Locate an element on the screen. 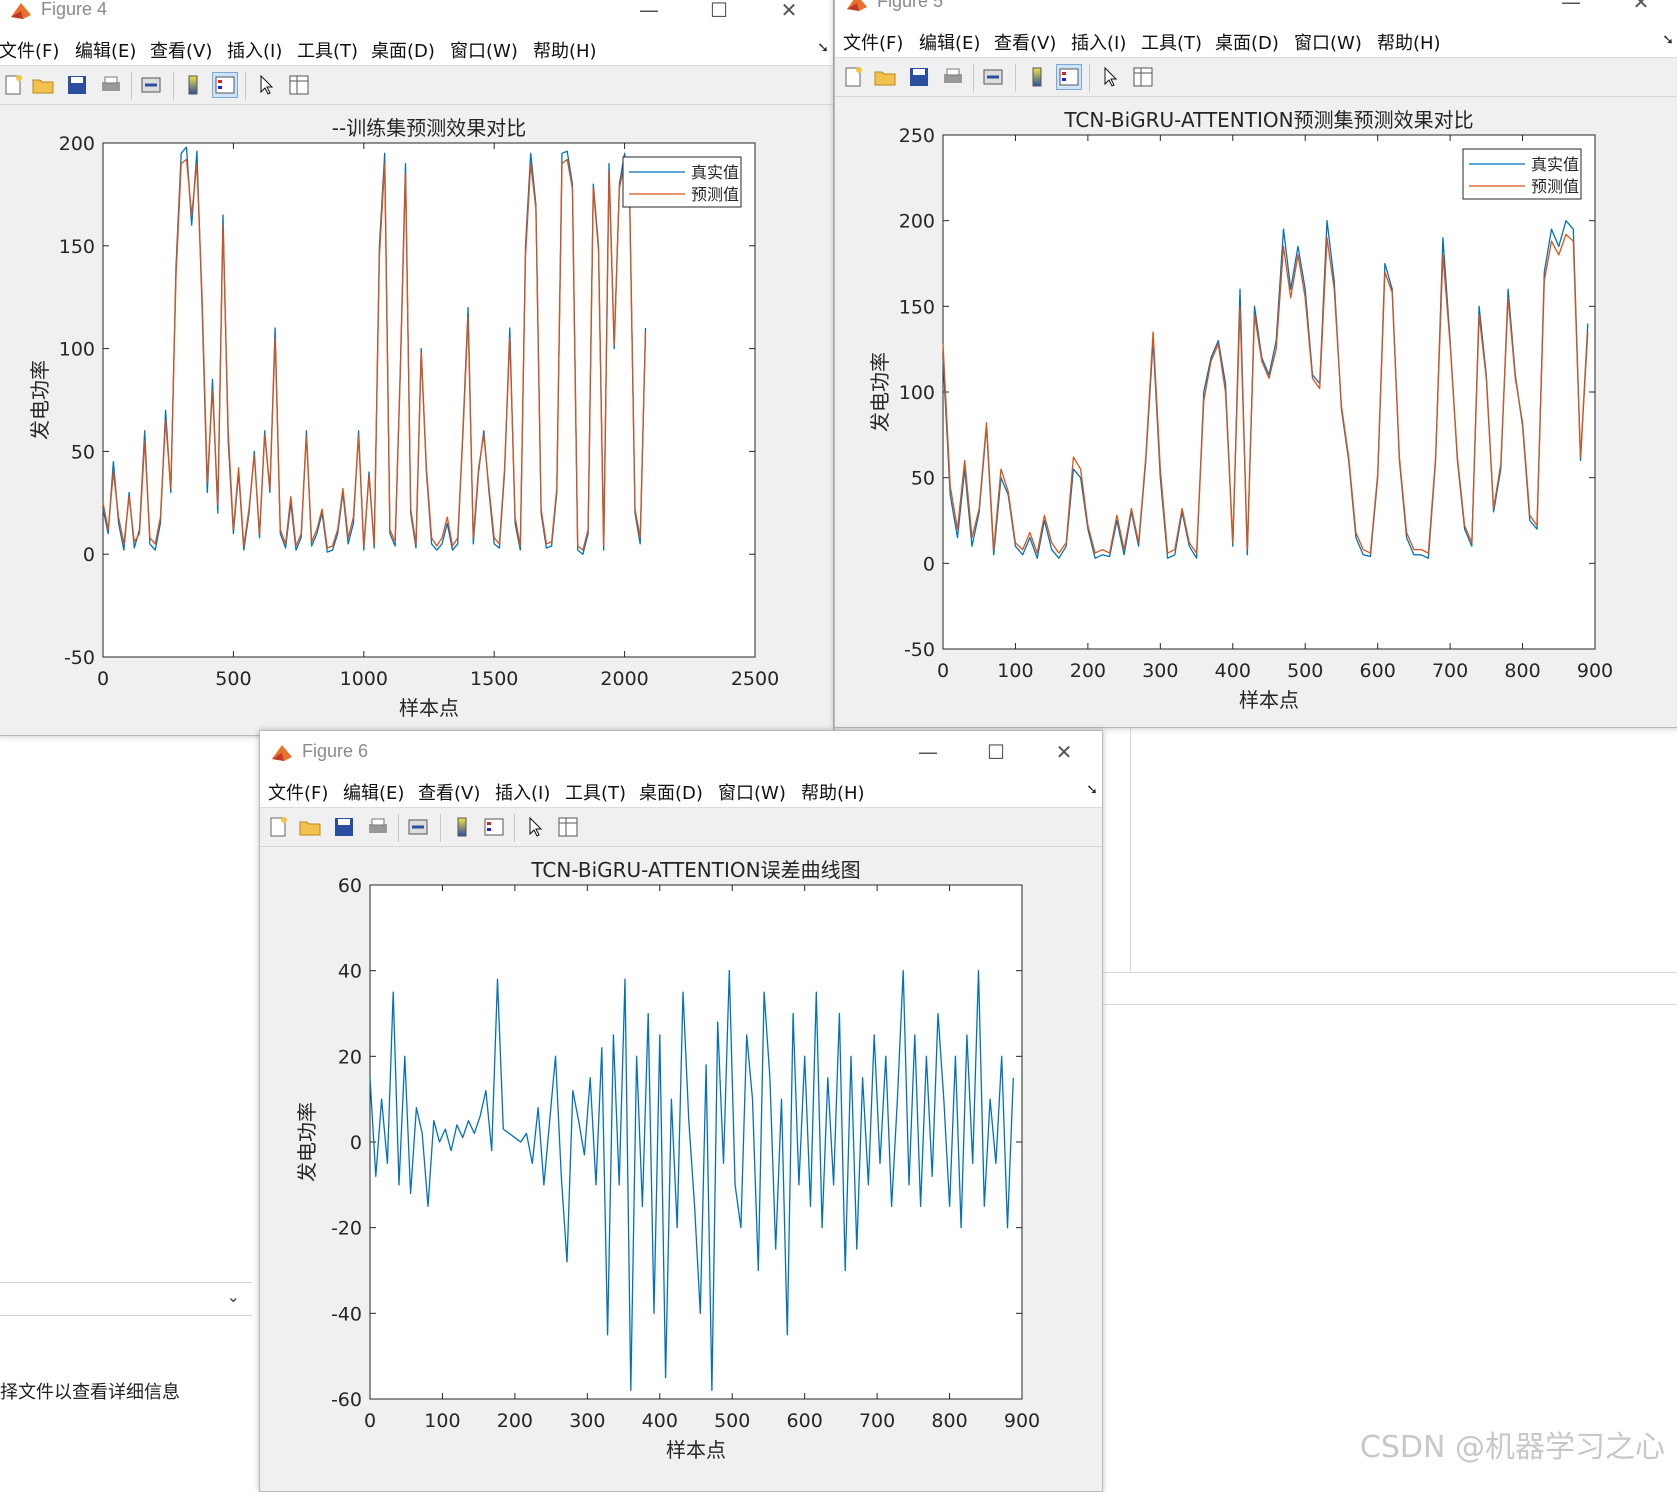 This screenshot has height=1492, width=1677. title-bar: Figure 5 — ✕ is located at coordinates (1256, 12).